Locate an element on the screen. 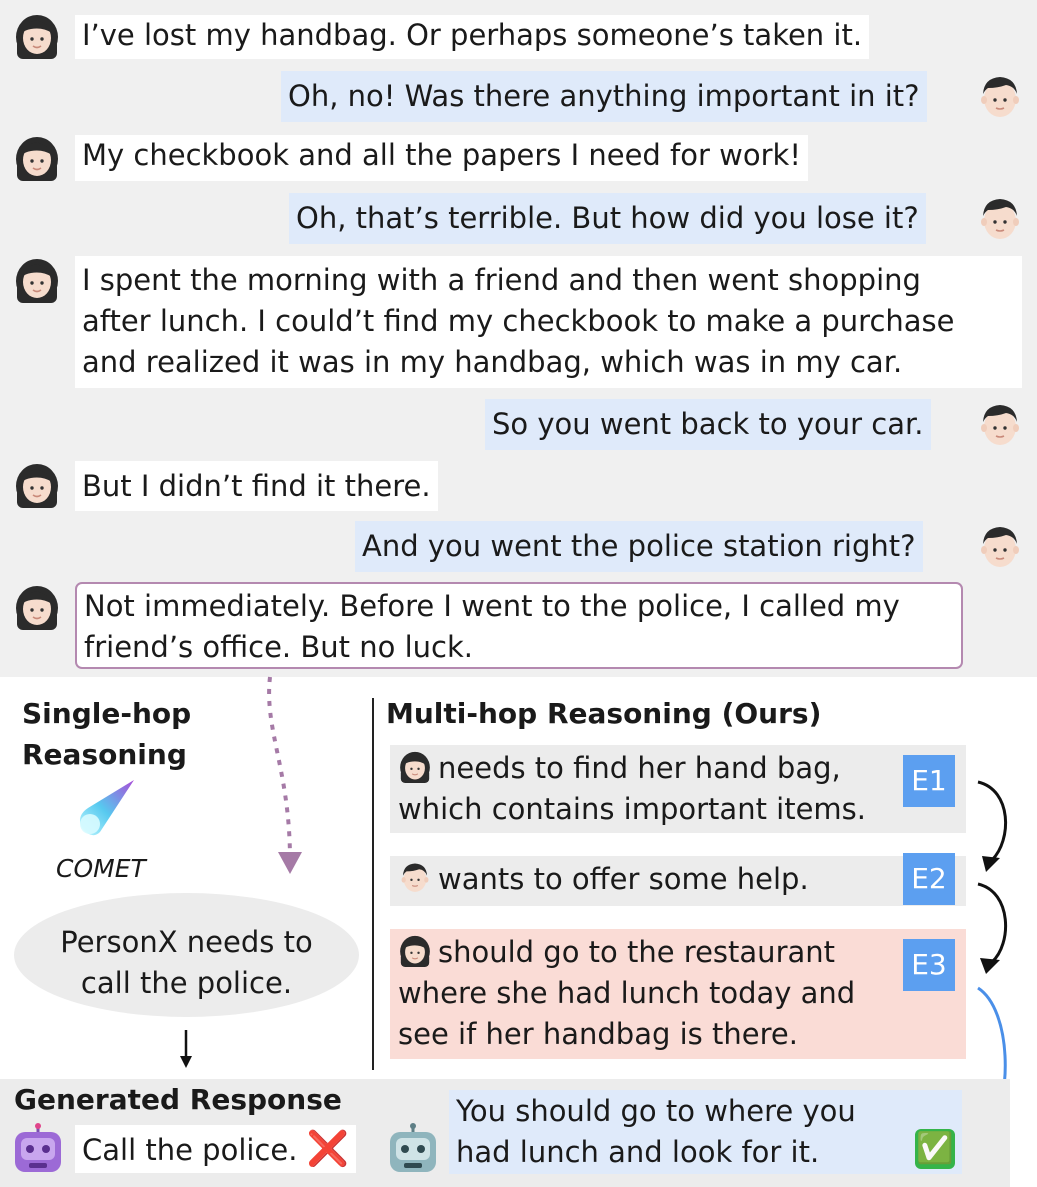 The image size is (1037, 1187). event-e2: wants to offer some help. is located at coordinates (678, 881).